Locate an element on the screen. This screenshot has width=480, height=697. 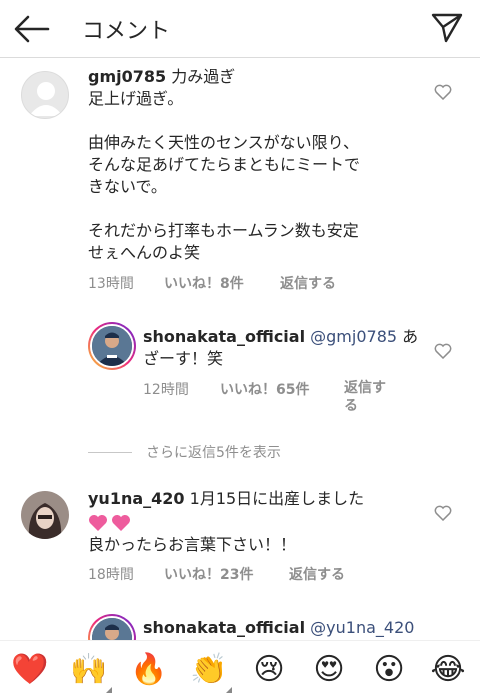
reply-text-tail: あ is located at coordinates (408, 336).